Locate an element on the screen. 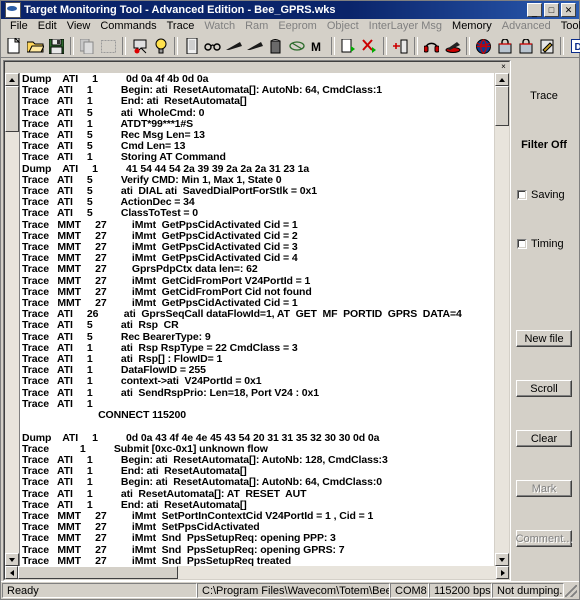 The image size is (580, 600). insert-mark-icon is located at coordinates (400, 46).